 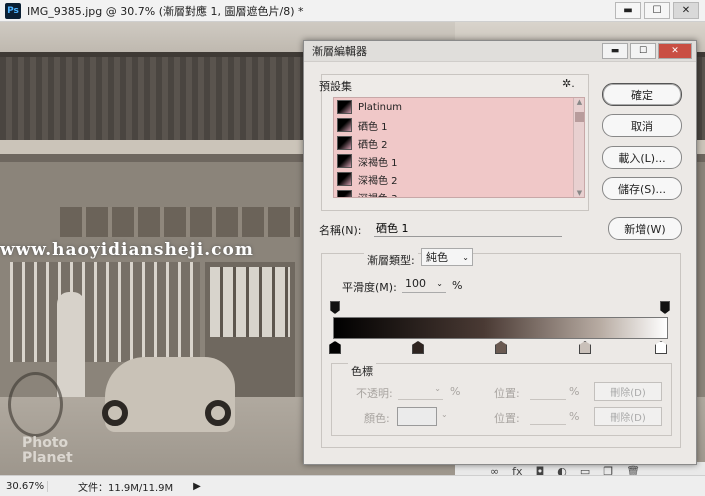 I want to click on ok-button: 確定, so click(x=642, y=94).